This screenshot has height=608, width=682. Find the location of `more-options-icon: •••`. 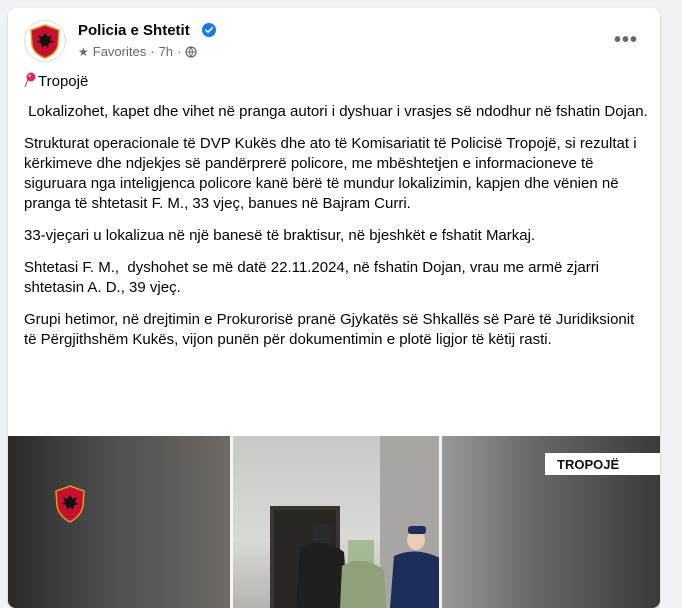

more-options-icon: ••• is located at coordinates (625, 39).